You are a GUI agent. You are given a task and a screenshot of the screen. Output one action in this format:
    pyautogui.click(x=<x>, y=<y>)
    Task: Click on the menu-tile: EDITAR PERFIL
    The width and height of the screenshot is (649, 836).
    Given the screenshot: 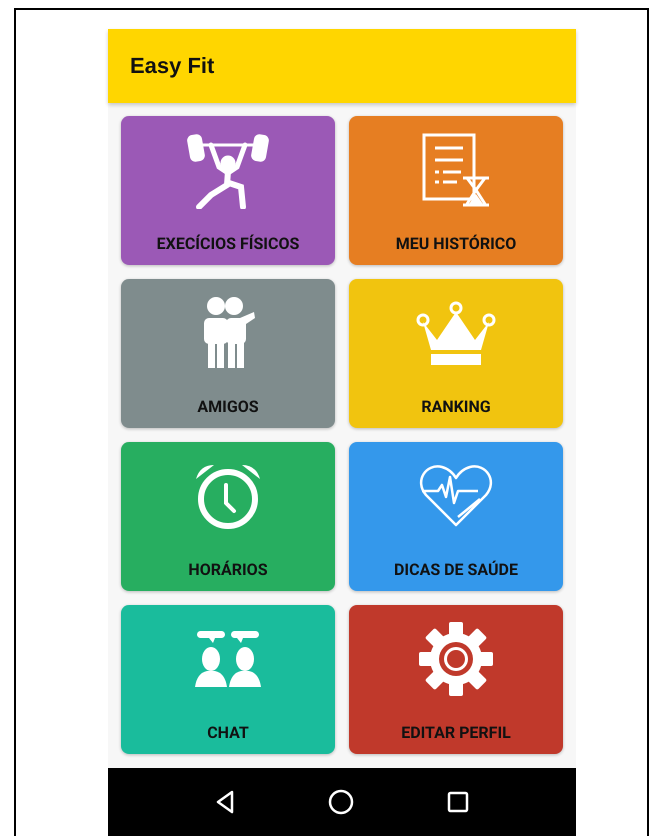 What is the action you would take?
    pyautogui.click(x=456, y=679)
    